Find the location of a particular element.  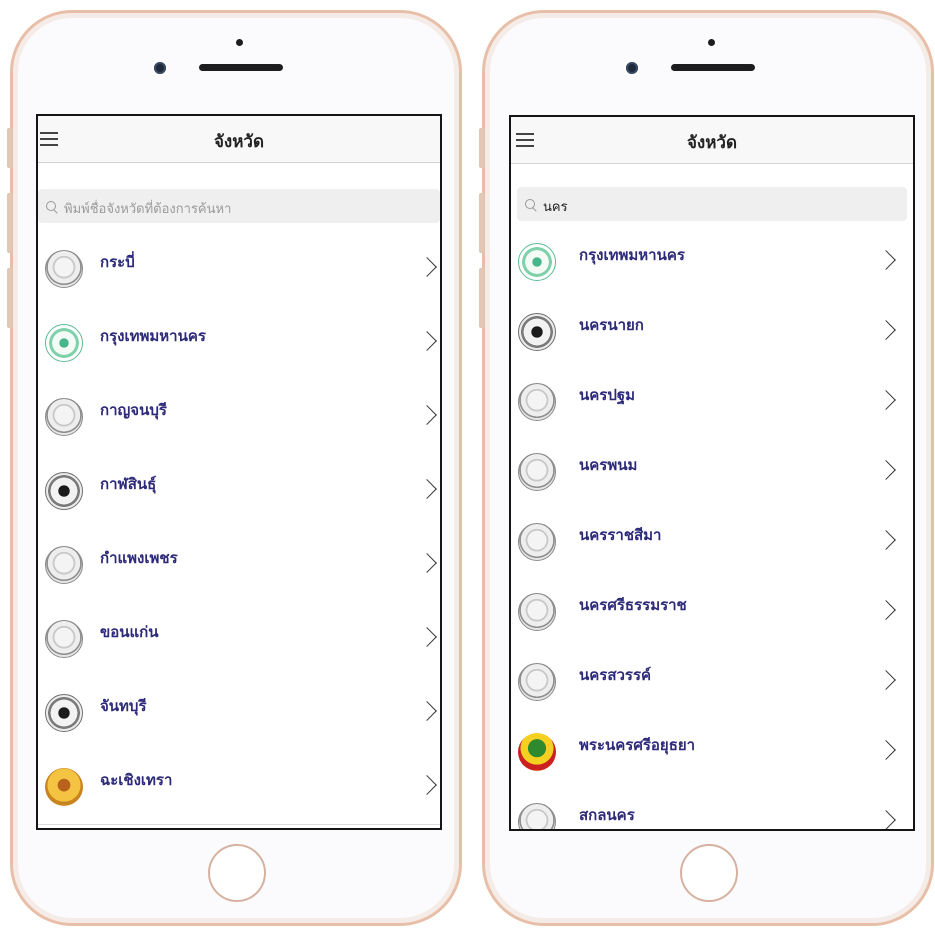

search-value: นคร is located at coordinates (555, 207).